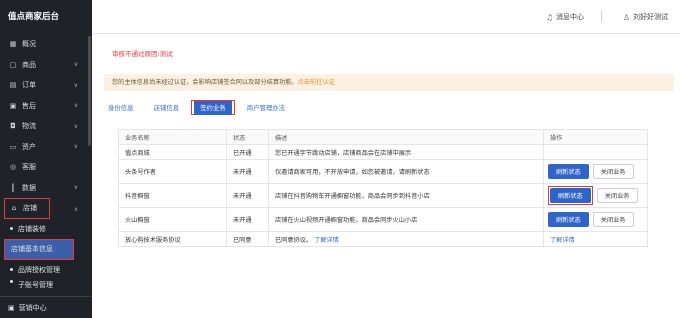  Describe the element at coordinates (46, 65) in the screenshot. I see `sidebar-item-products: ▢ 商品 ∨` at that location.